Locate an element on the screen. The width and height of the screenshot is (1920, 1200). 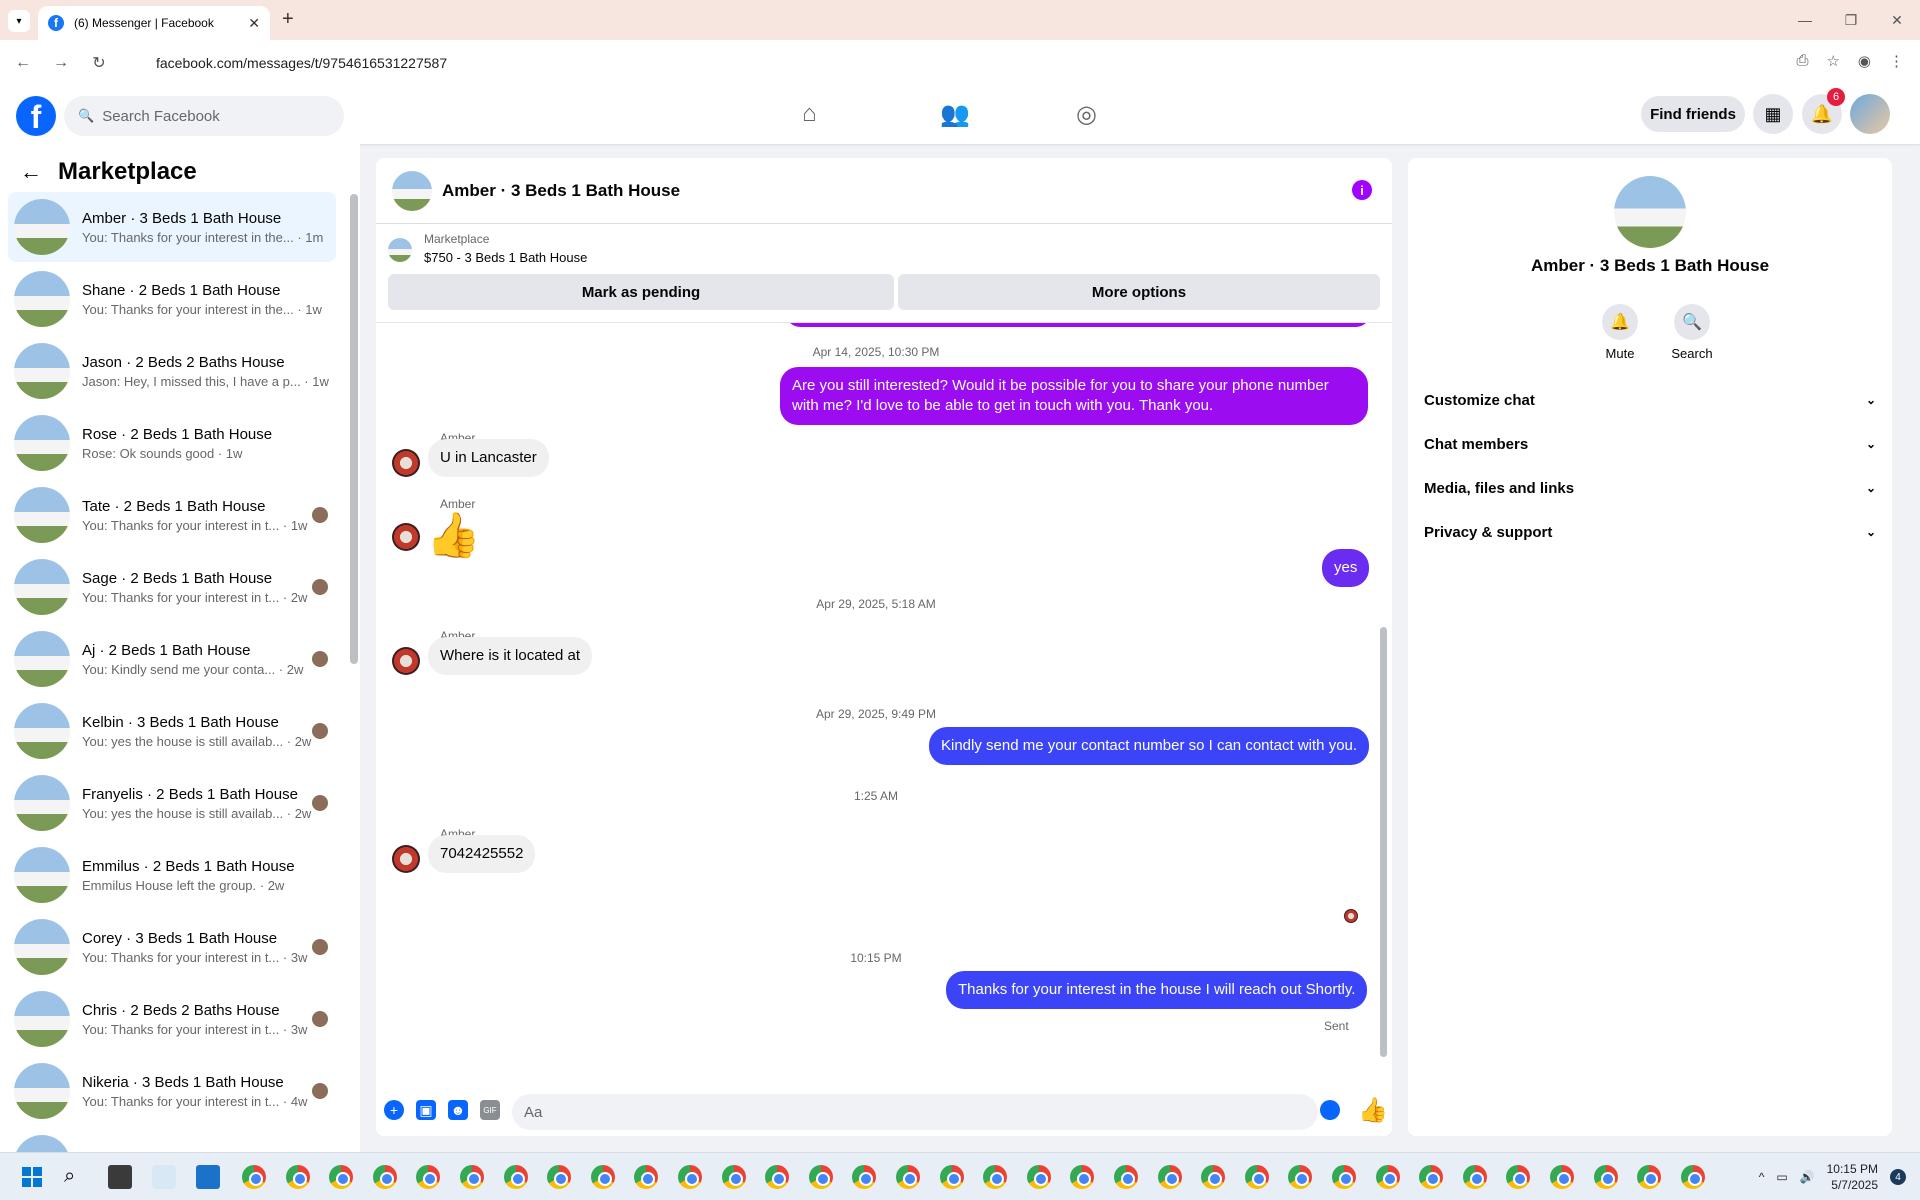
message-input: Aa is located at coordinates (915, 1112).